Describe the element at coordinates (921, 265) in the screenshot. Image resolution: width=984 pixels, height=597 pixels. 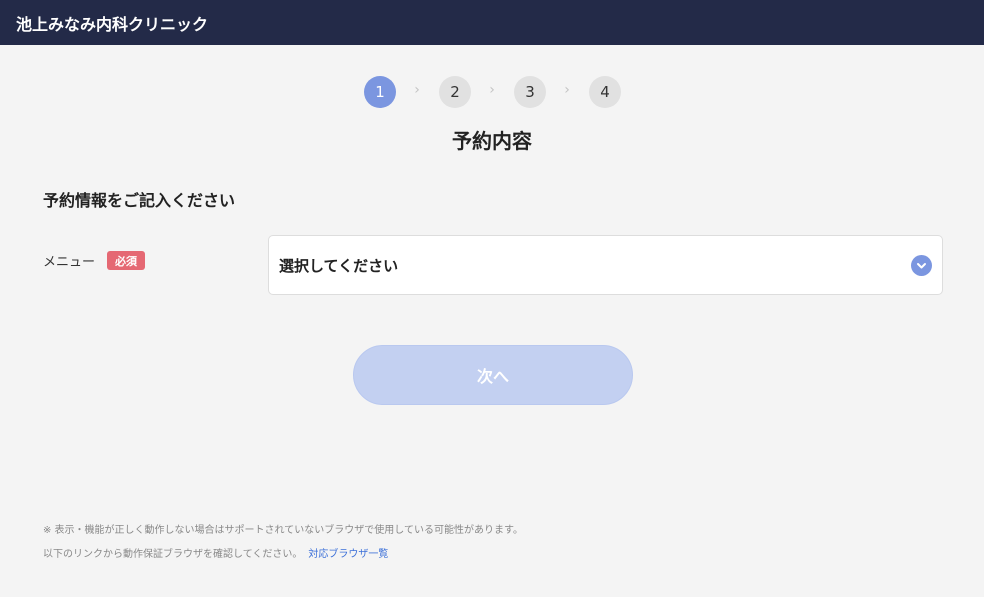
I see `chevron-down-icon` at that location.